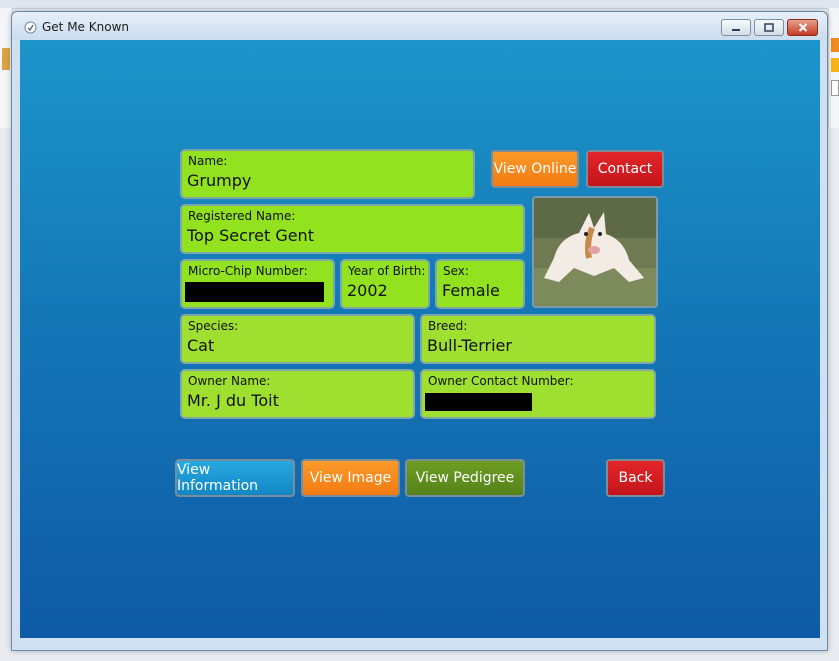  I want to click on pet-photo, so click(595, 252).